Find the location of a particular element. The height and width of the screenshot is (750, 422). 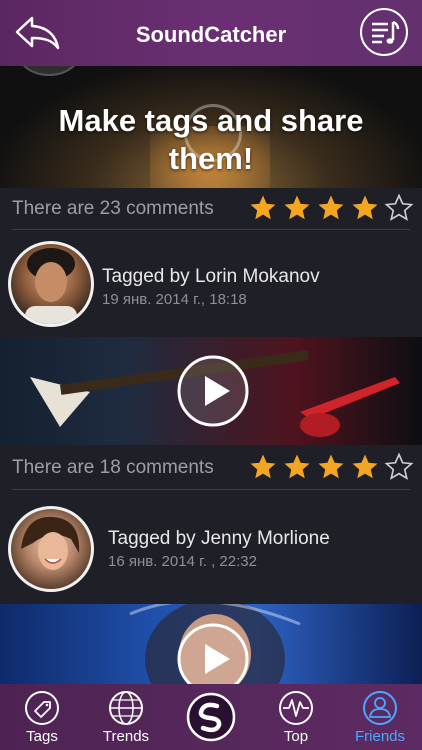

tag-date: 16 янв. 2014 г. , 22:32 is located at coordinates (182, 561).